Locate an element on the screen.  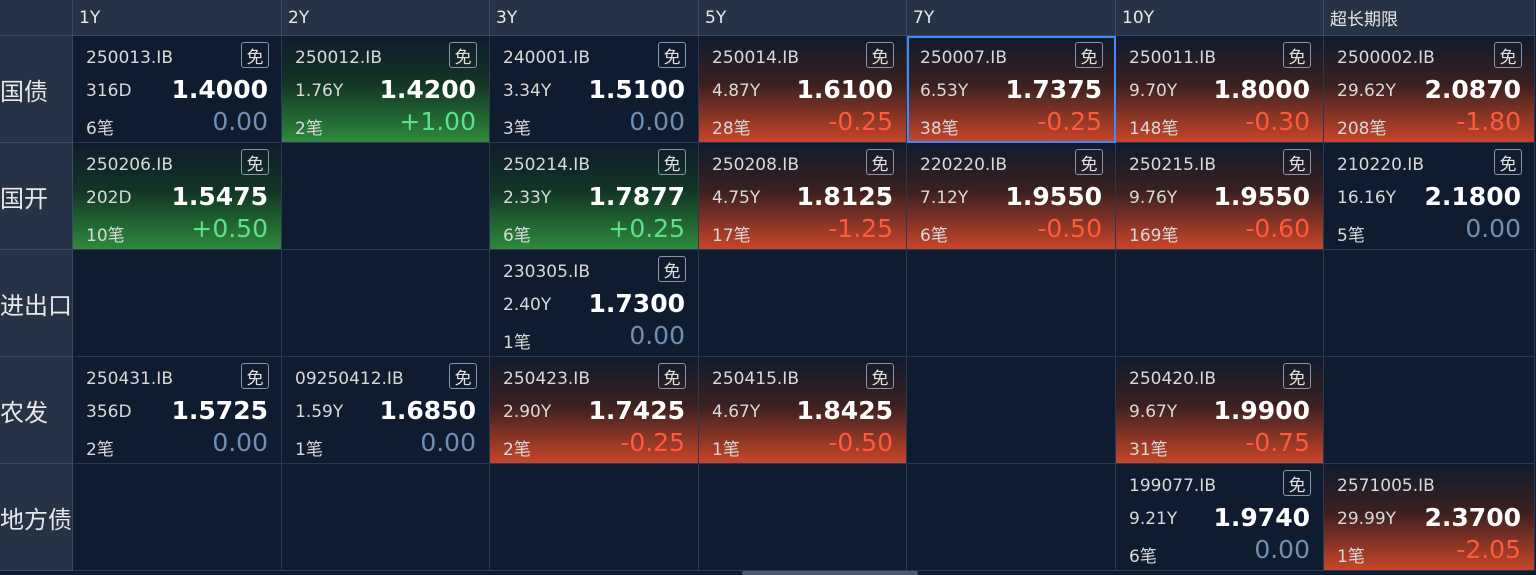
row-header-label: 国债 is located at coordinates (24, 91).